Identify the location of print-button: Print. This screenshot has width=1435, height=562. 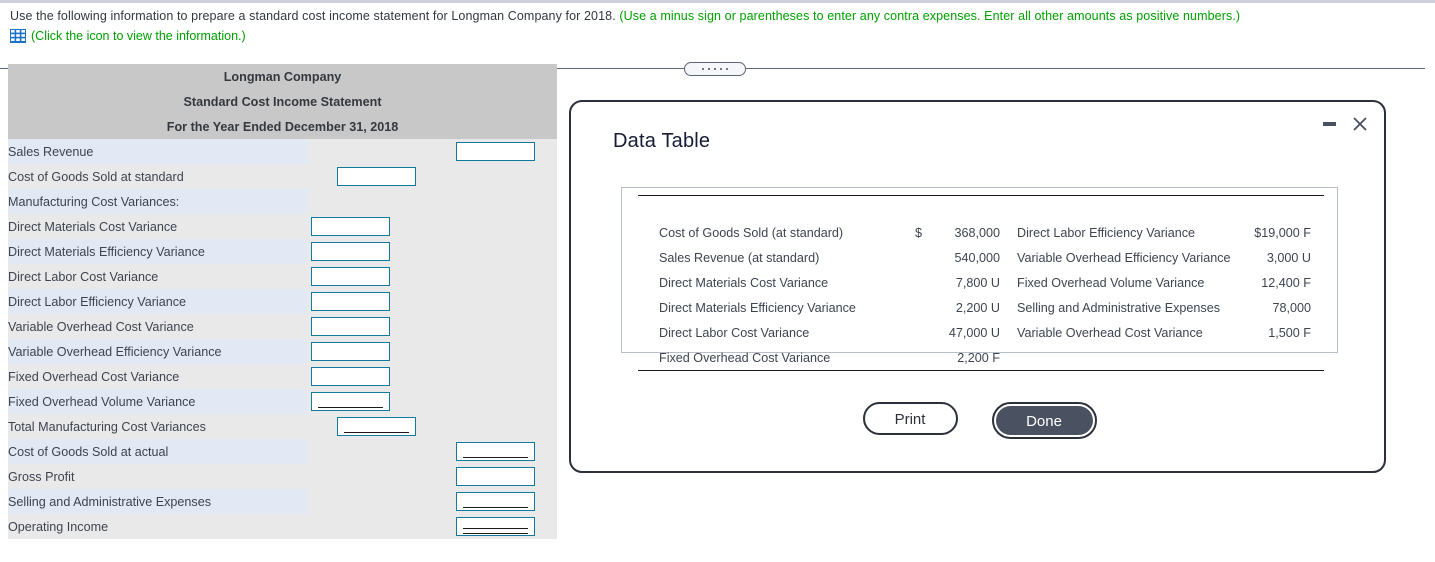
(910, 418).